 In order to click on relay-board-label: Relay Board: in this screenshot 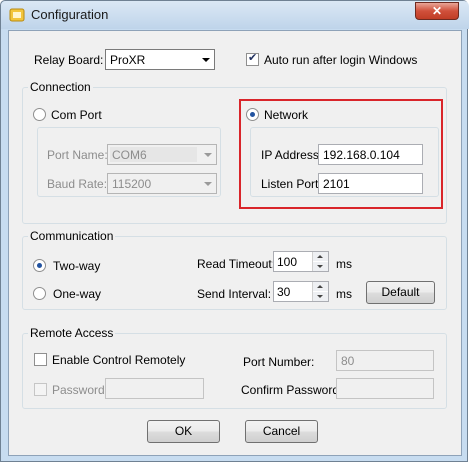, I will do `click(69, 60)`.